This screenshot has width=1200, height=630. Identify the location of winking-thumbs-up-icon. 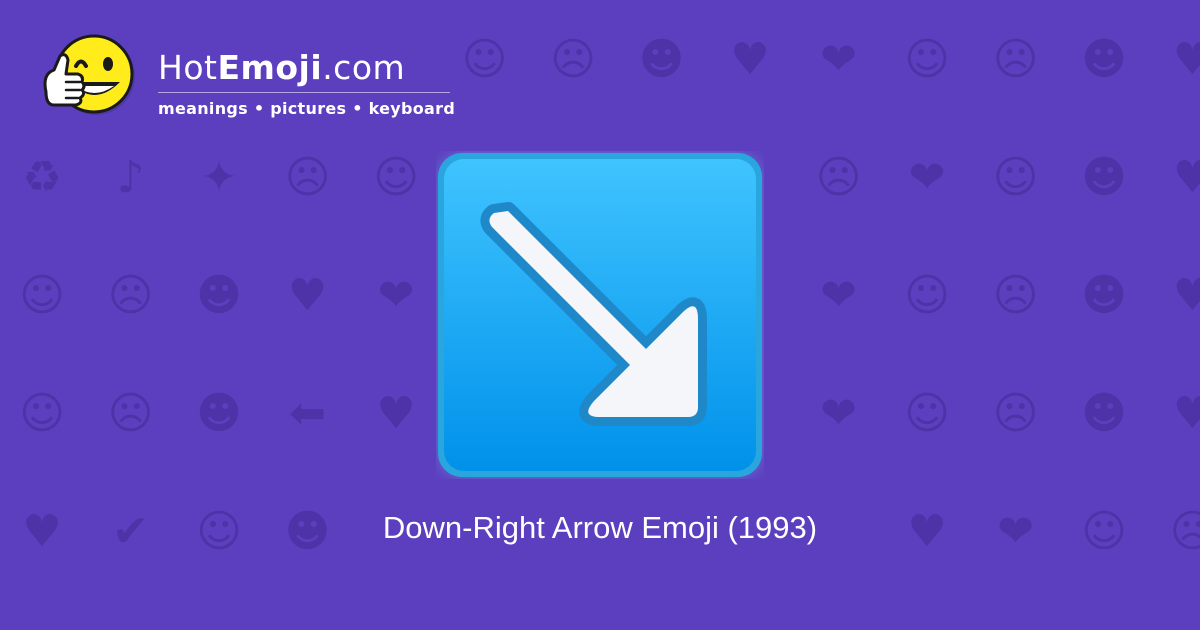
(89, 74).